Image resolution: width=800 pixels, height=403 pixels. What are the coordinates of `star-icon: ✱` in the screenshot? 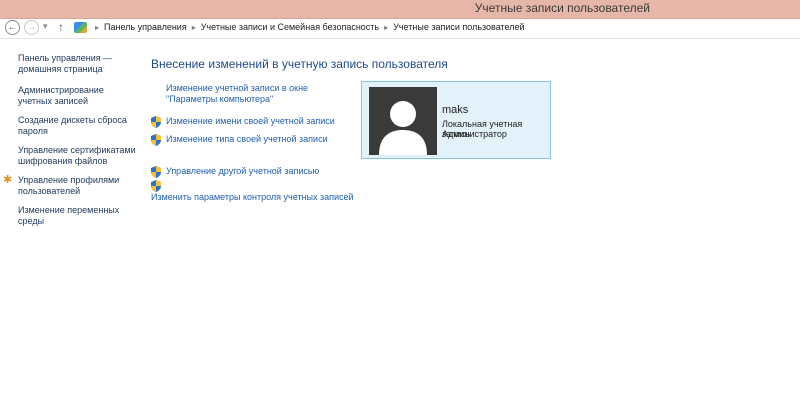 It's located at (8, 180).